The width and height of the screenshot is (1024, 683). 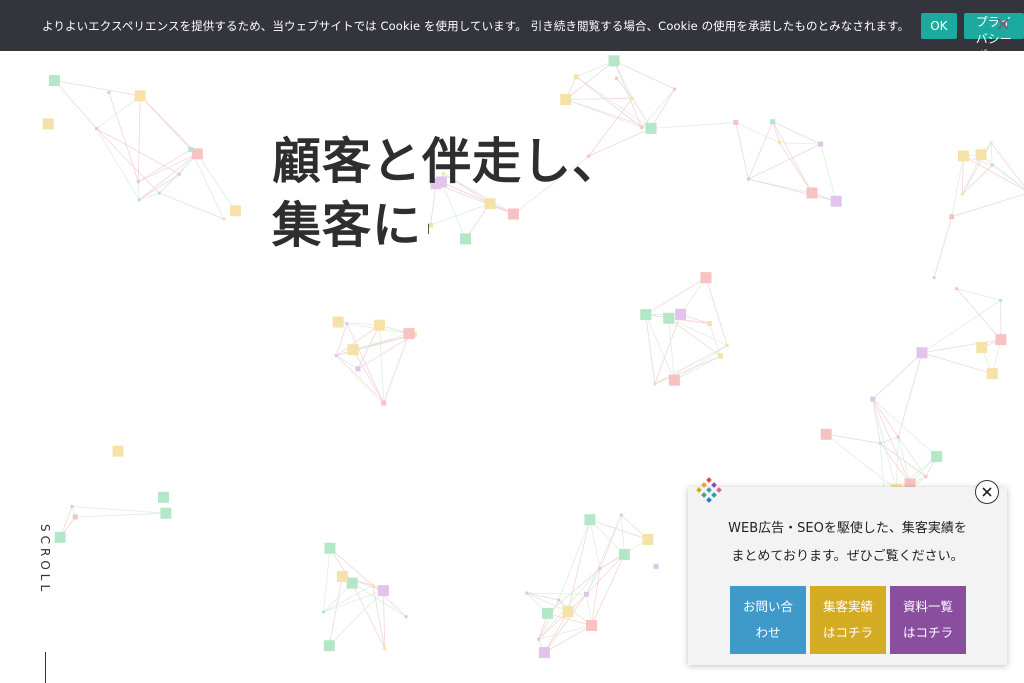 What do you see at coordinates (847, 556) in the screenshot?
I see `popup-message-line-2: まとめております。ぜひご覧ください。` at bounding box center [847, 556].